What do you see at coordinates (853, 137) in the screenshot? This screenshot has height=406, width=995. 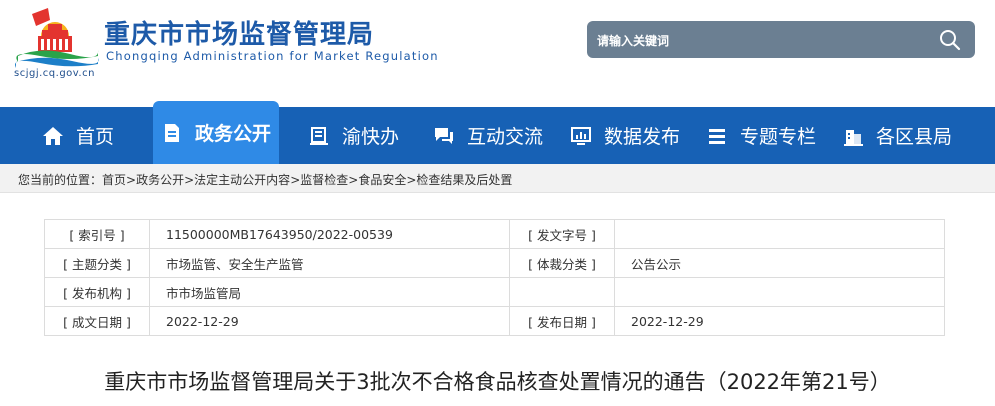 I see `building-icon` at bounding box center [853, 137].